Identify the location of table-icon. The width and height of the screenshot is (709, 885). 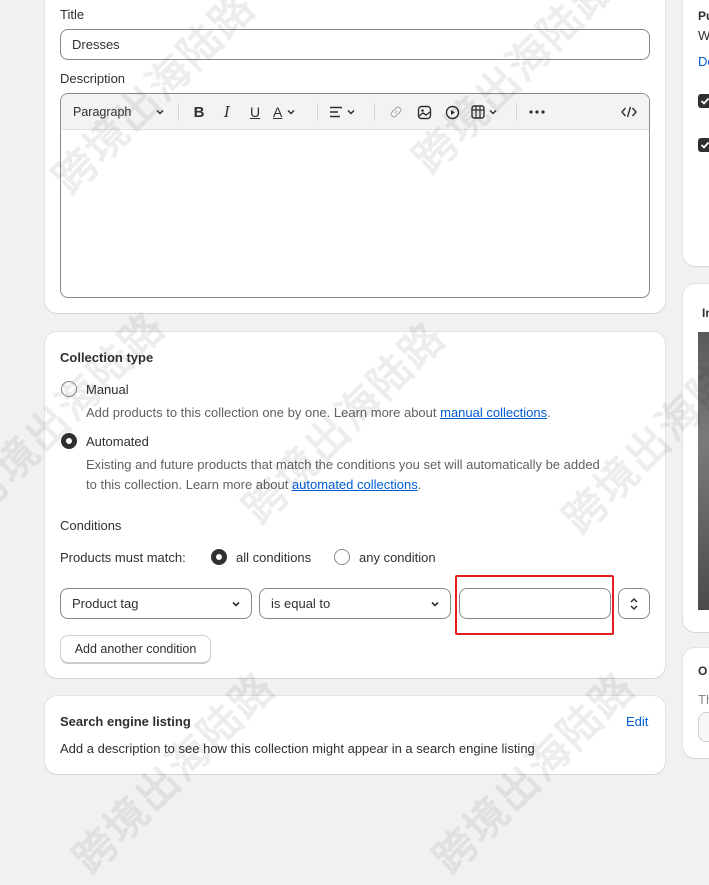
(487, 112).